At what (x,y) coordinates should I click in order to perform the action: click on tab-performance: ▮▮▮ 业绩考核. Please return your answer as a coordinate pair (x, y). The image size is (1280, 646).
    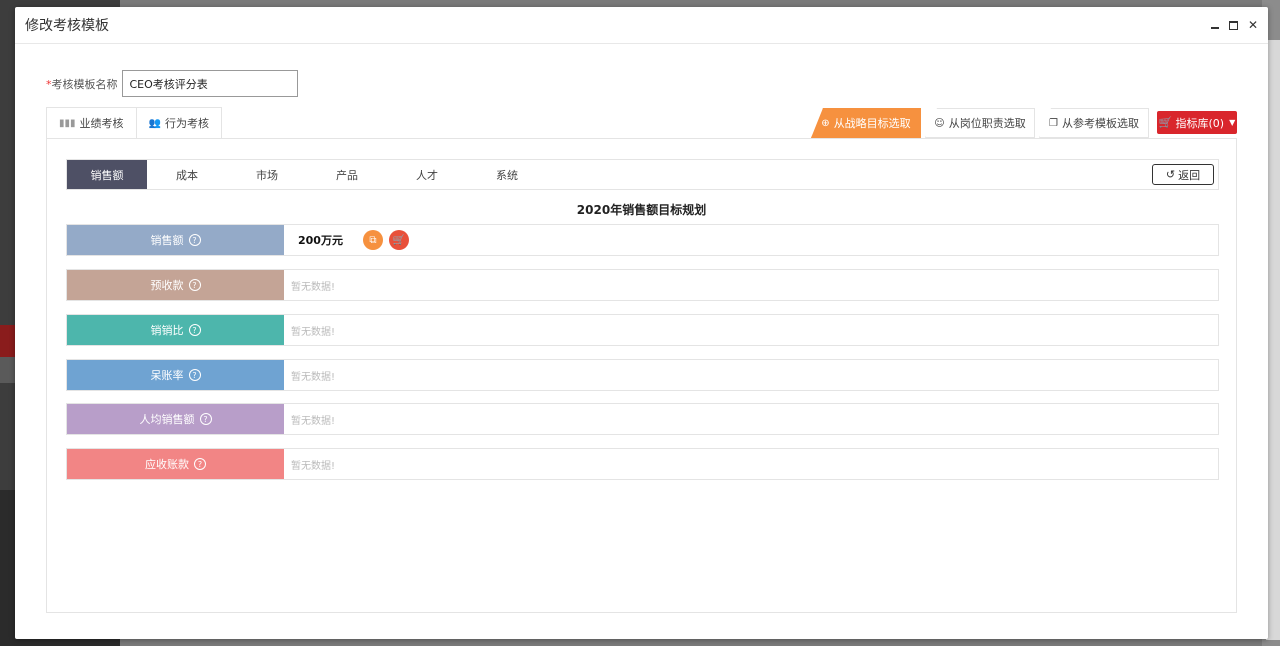
    Looking at the image, I should click on (91, 122).